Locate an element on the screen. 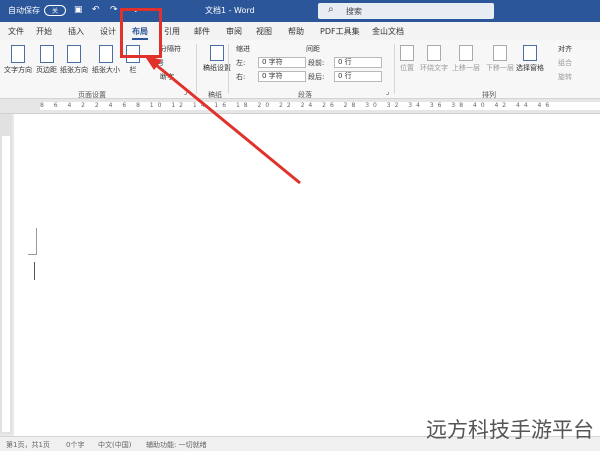  annotation-arrow is located at coordinates (222, 120).